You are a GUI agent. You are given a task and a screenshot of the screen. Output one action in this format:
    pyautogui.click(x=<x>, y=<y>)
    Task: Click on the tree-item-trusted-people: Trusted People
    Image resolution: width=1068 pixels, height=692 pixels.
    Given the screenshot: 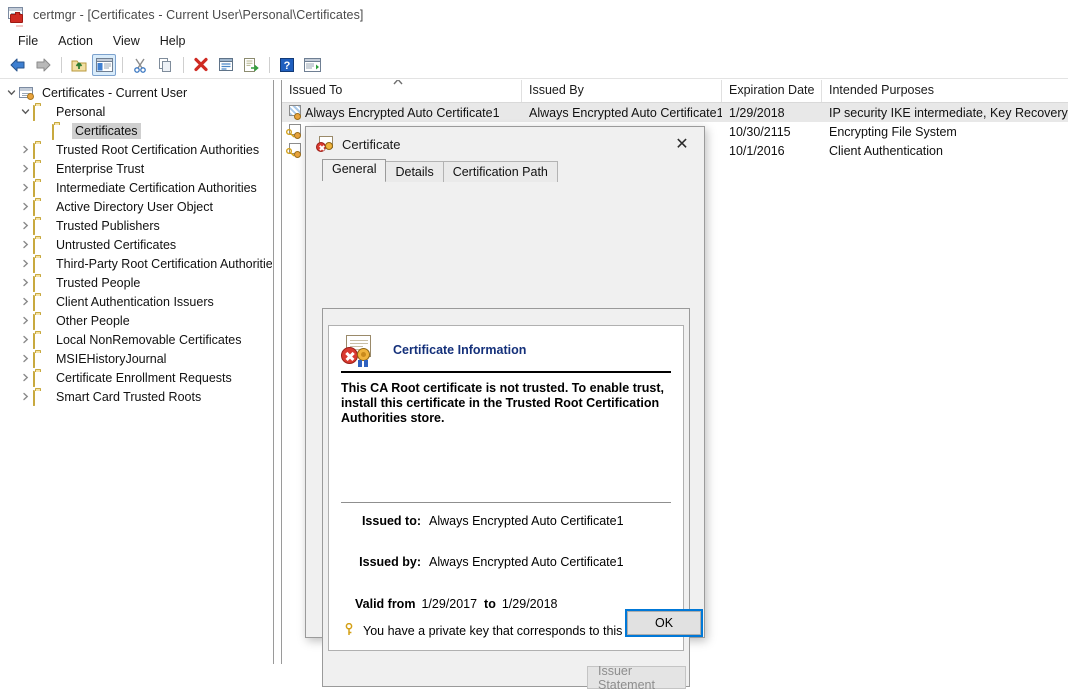 What is the action you would take?
    pyautogui.click(x=136, y=282)
    